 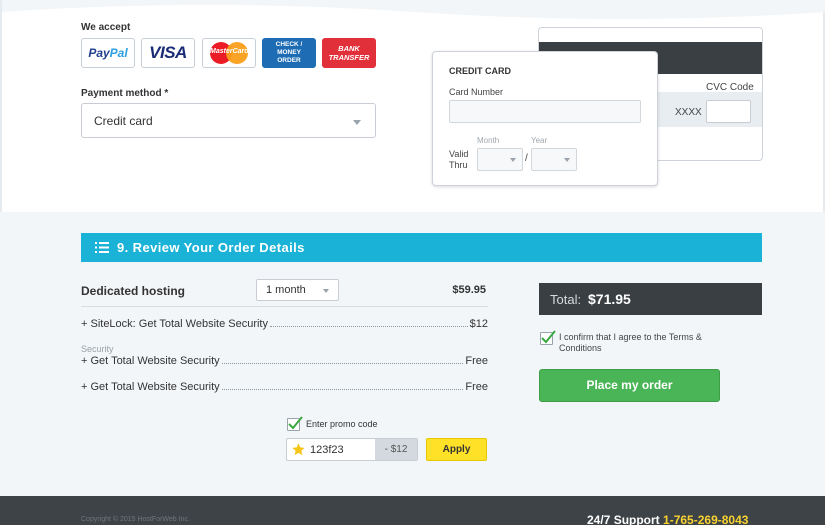 What do you see at coordinates (421, 247) in the screenshot?
I see `review-section-header: 9. Review Your Order Details` at bounding box center [421, 247].